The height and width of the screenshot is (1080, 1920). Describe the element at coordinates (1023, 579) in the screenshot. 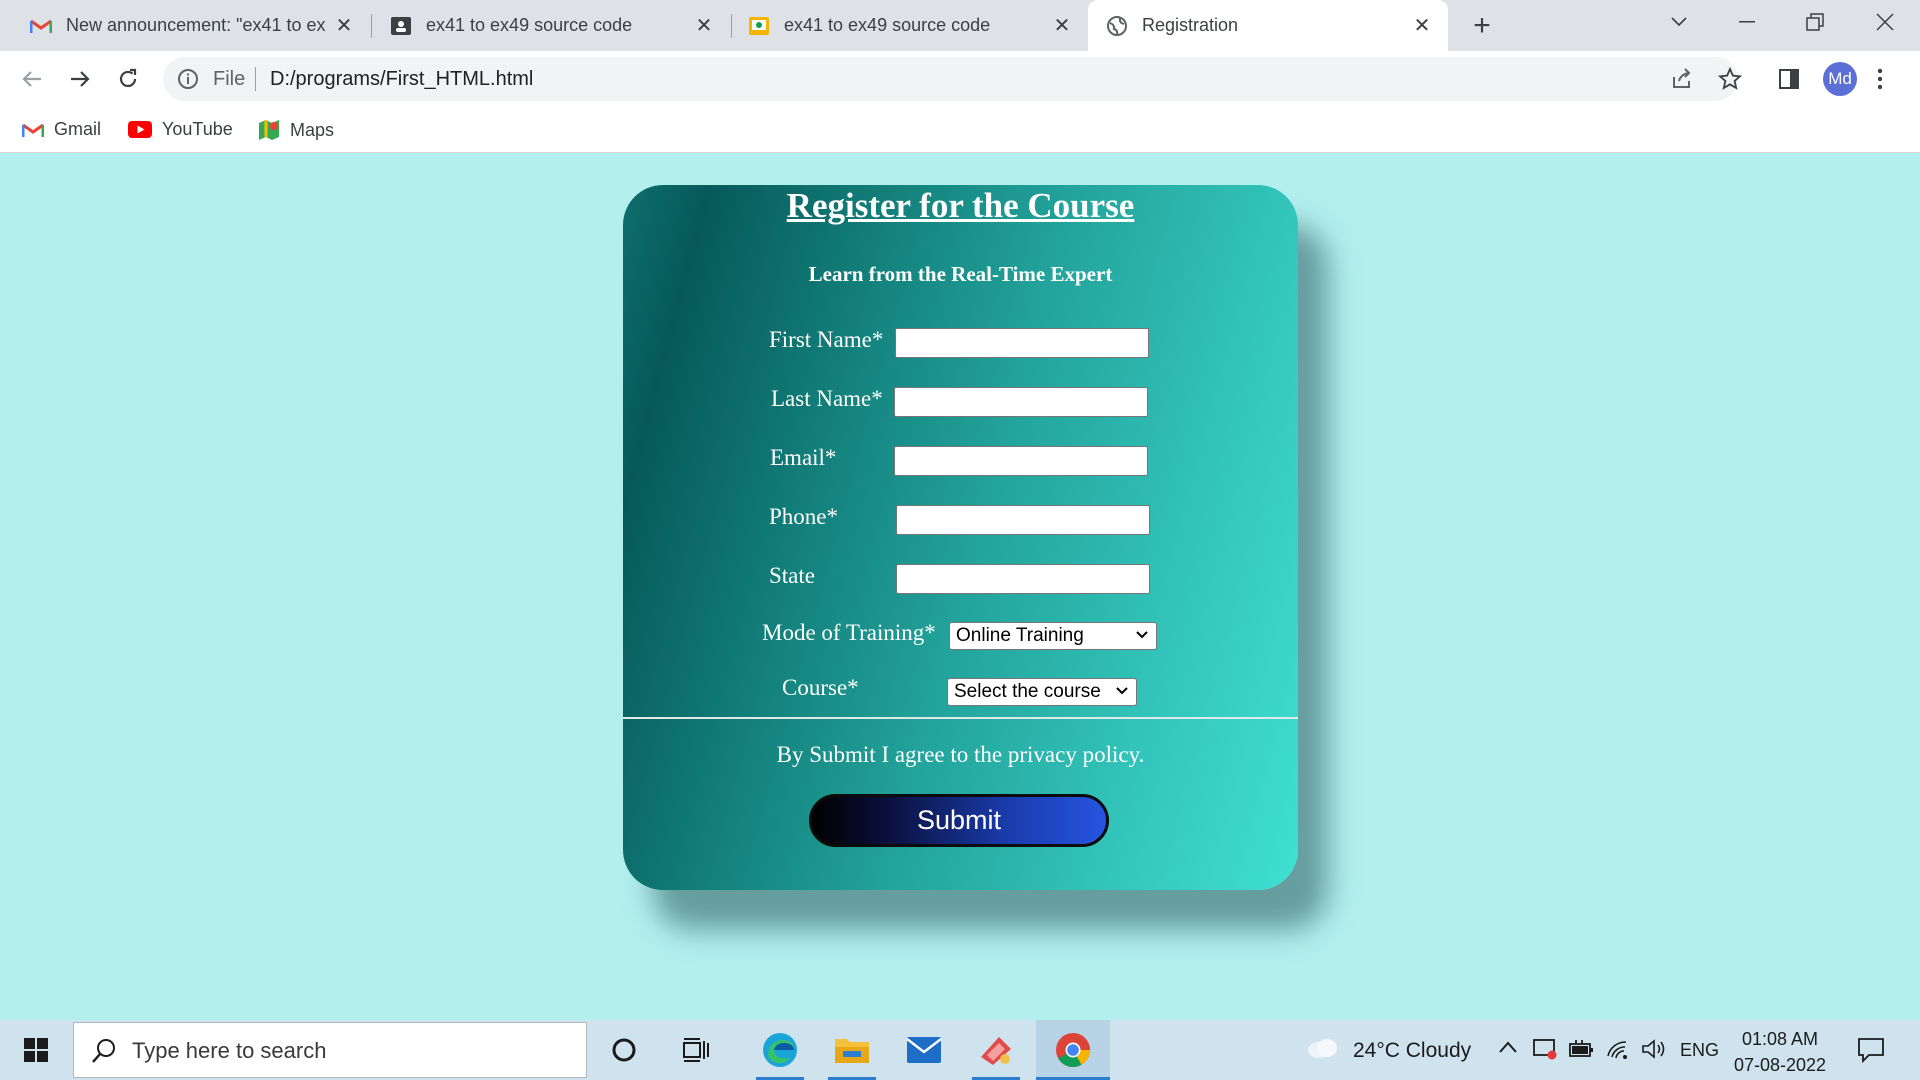

I see `state-input` at that location.